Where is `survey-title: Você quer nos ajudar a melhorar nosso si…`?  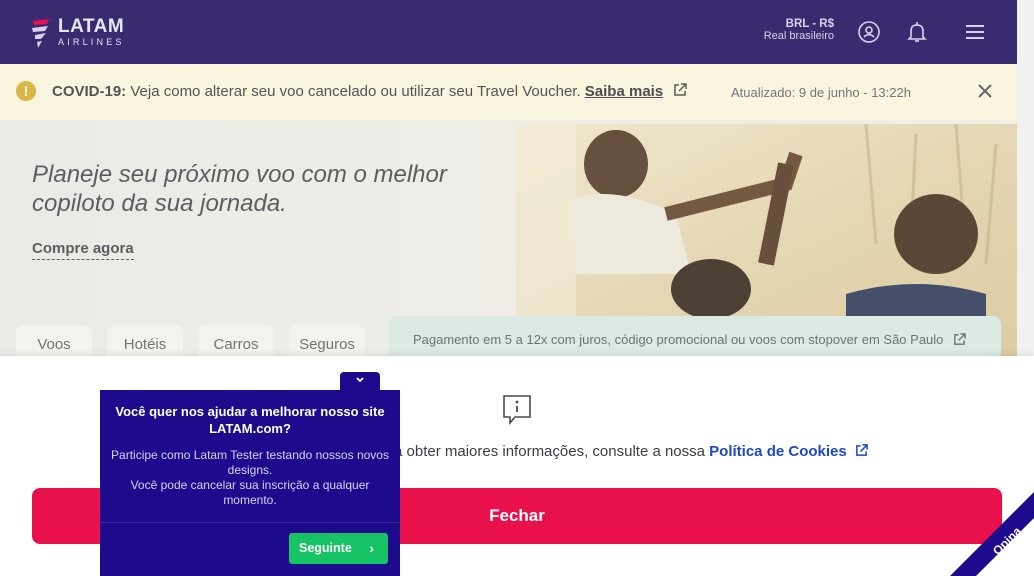 survey-title: Você quer nos ajudar a melhorar nosso si… is located at coordinates (250, 420).